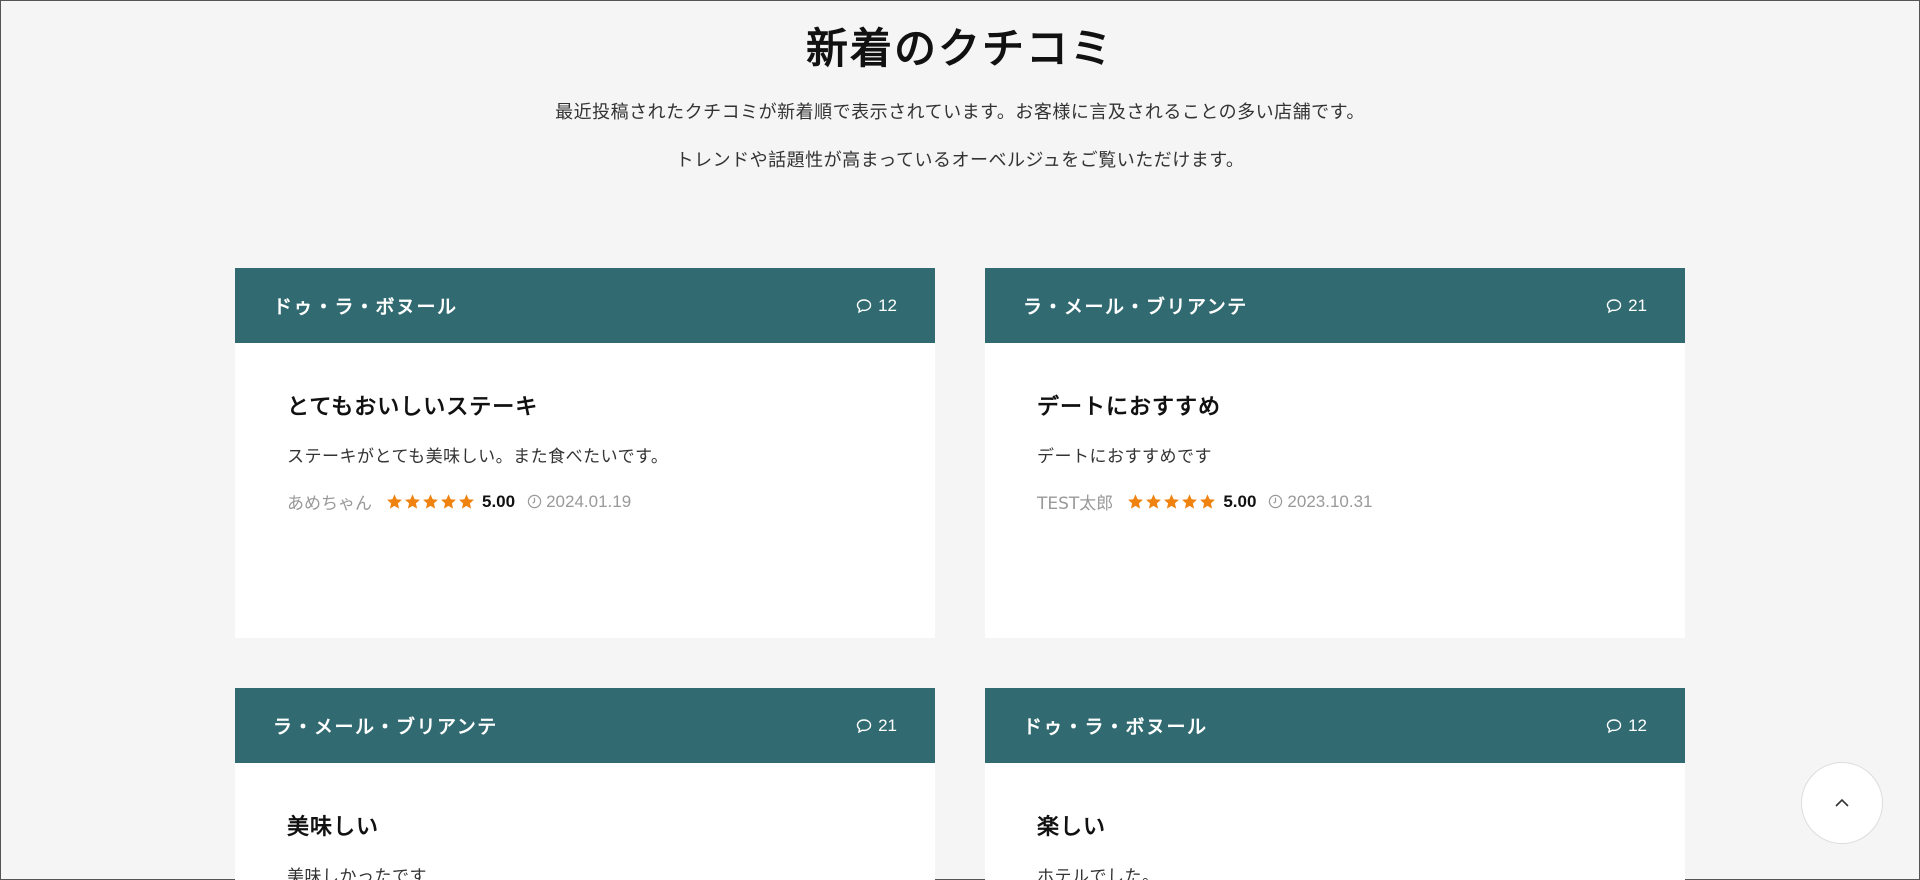  I want to click on intro-text-line-2: トレンドや話題性が高まっているオーベルジュをご覧いただけます。, so click(960, 160).